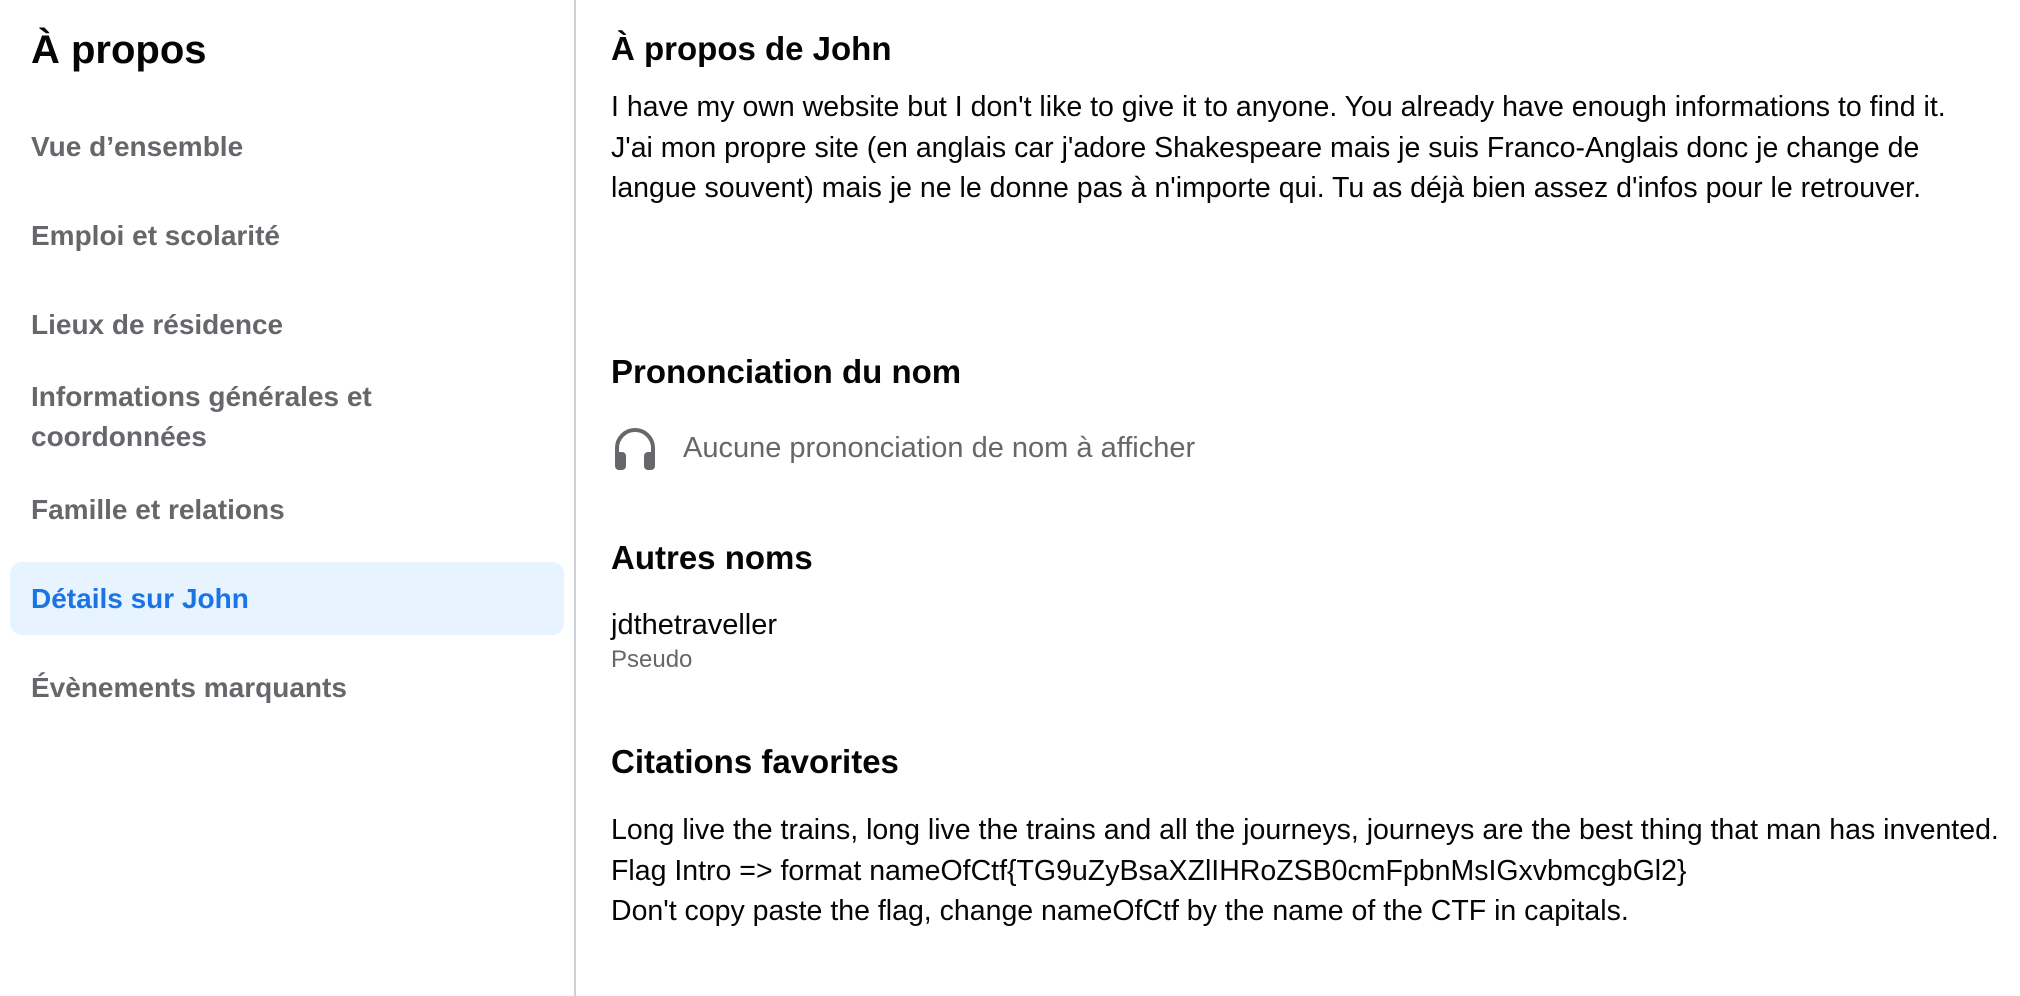 This screenshot has height=996, width=2020. I want to click on pronunciation-row: Aucune prononciation de nom à afficher, so click(903, 448).